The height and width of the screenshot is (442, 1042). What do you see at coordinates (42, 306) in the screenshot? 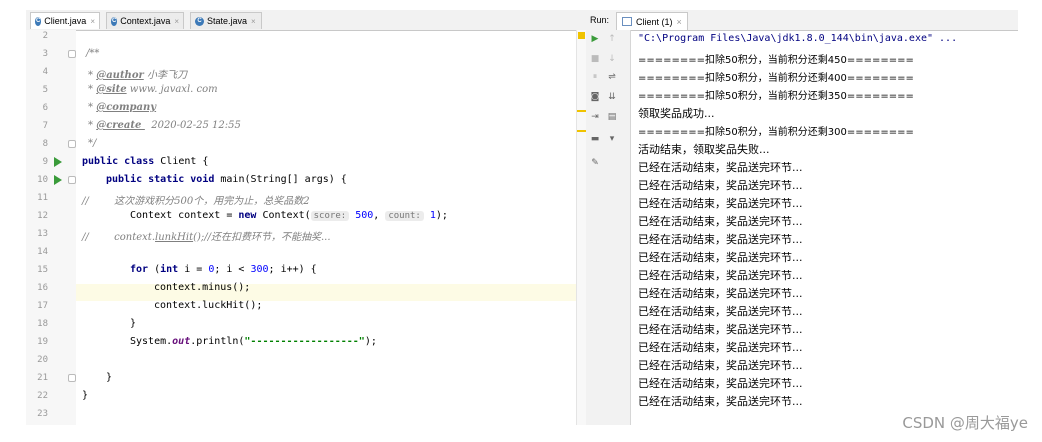
I see `line-number: 17` at bounding box center [42, 306].